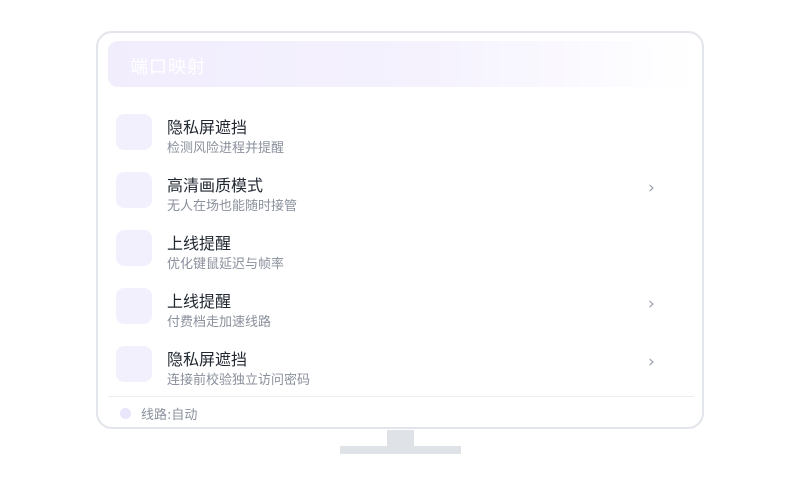  What do you see at coordinates (134, 190) in the screenshot?
I see `hd-quality-icon` at bounding box center [134, 190].